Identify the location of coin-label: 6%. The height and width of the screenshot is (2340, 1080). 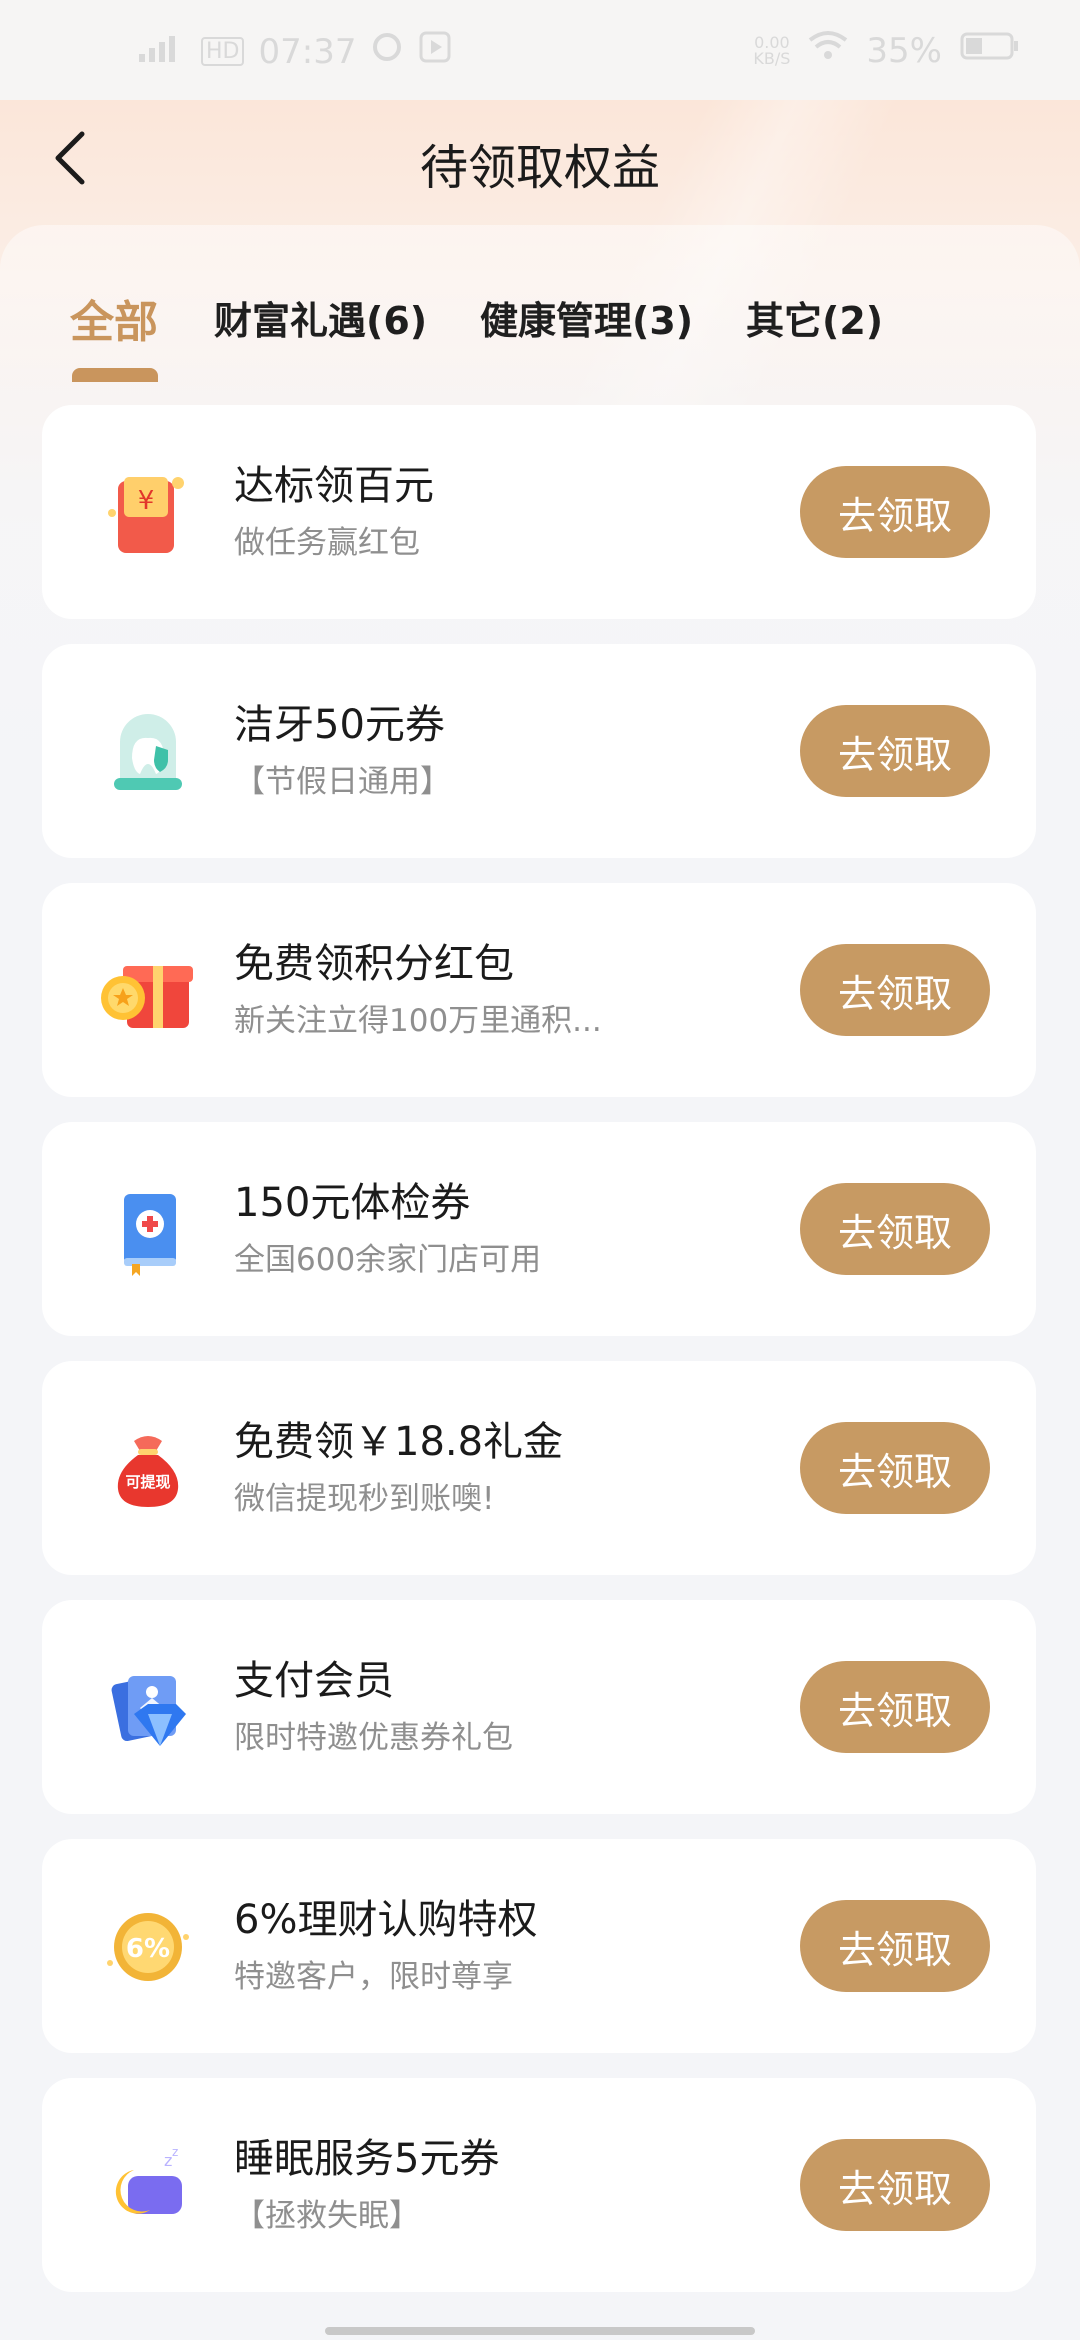
(148, 1949).